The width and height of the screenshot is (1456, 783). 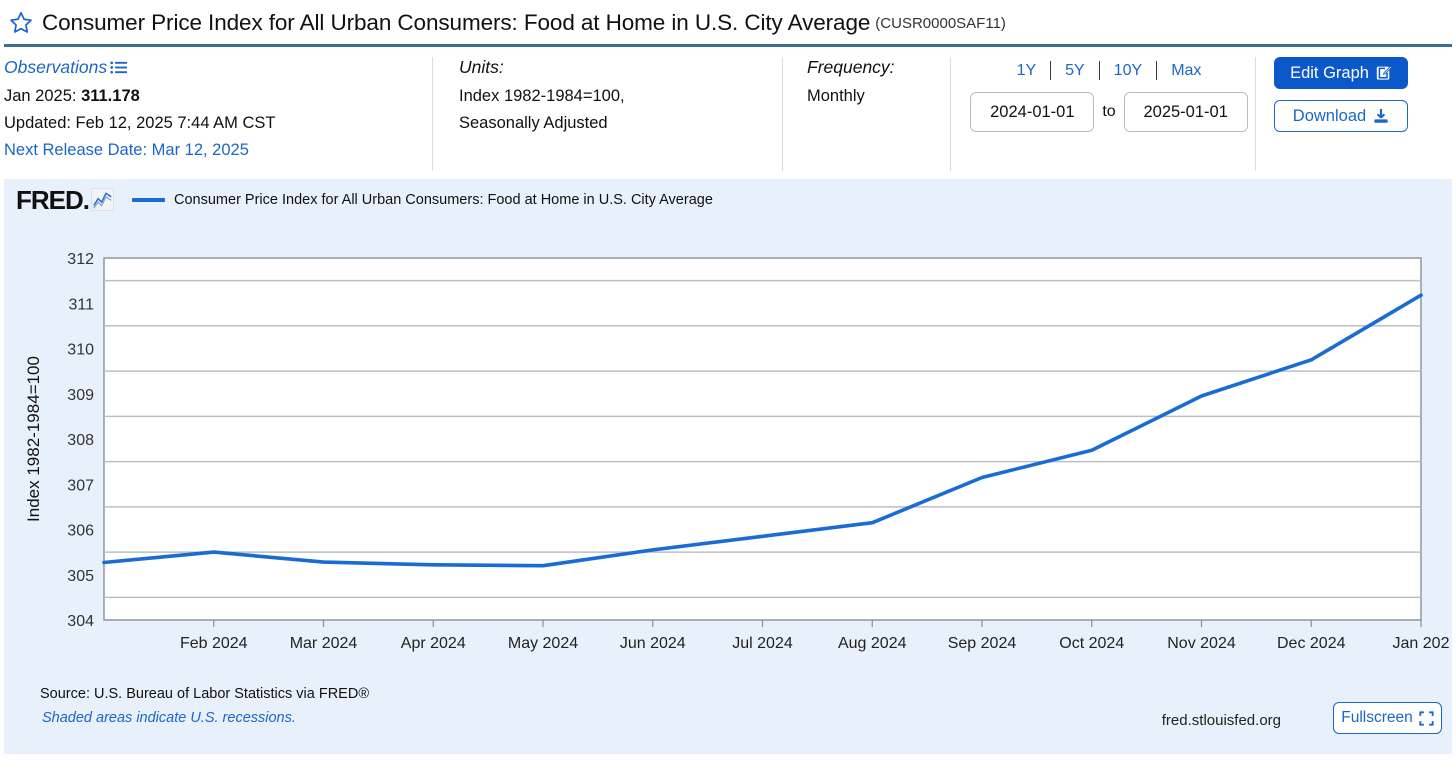 I want to click on units-line-1: Index 1982-1984=100,, so click(x=542, y=96).